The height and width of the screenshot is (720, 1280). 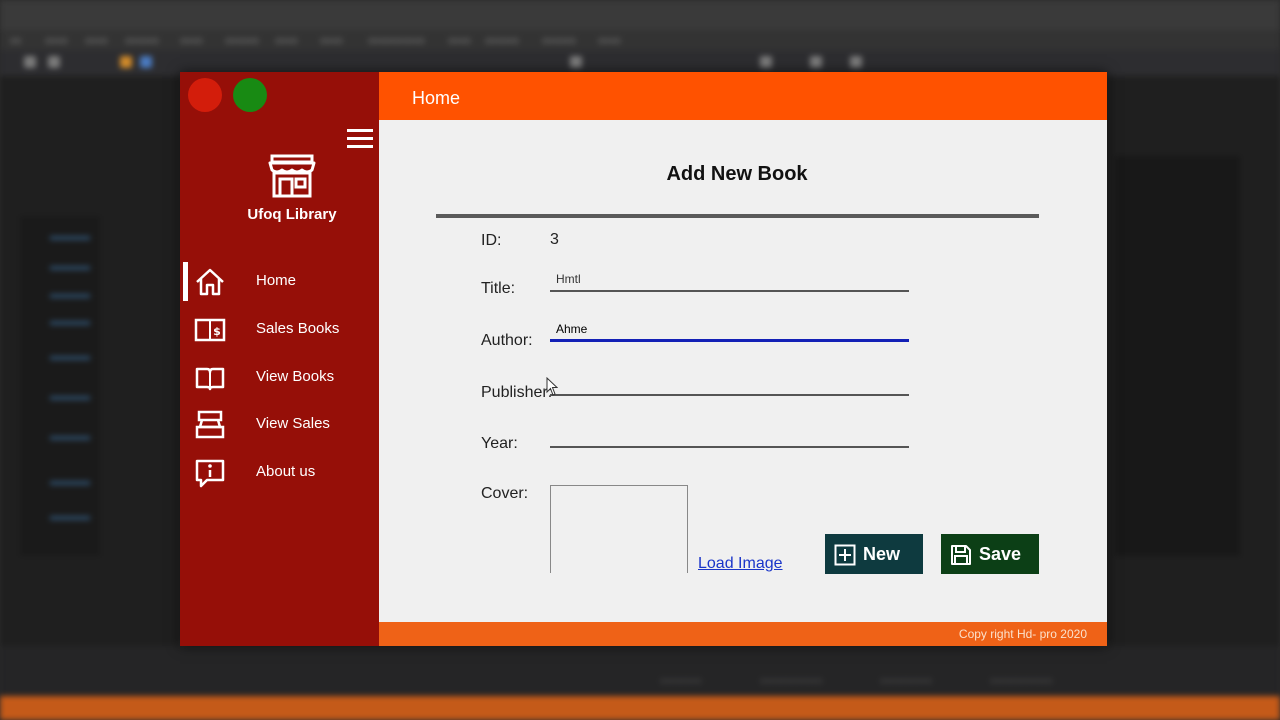 What do you see at coordinates (292, 214) in the screenshot?
I see `library-name: Ufoq Library` at bounding box center [292, 214].